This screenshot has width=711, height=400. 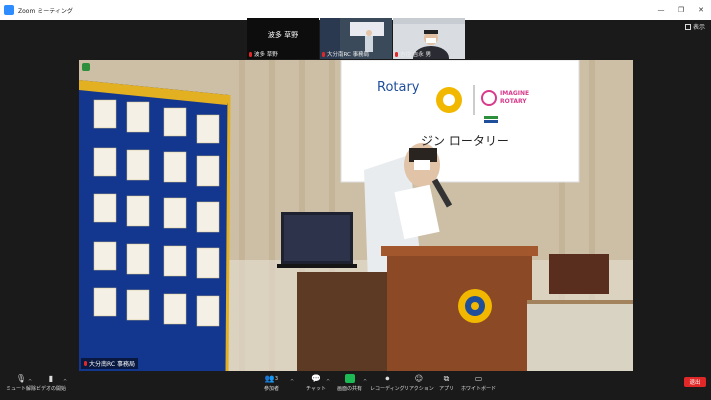 I want to click on participants-button: 👥 3 参加者, so click(x=271, y=383).